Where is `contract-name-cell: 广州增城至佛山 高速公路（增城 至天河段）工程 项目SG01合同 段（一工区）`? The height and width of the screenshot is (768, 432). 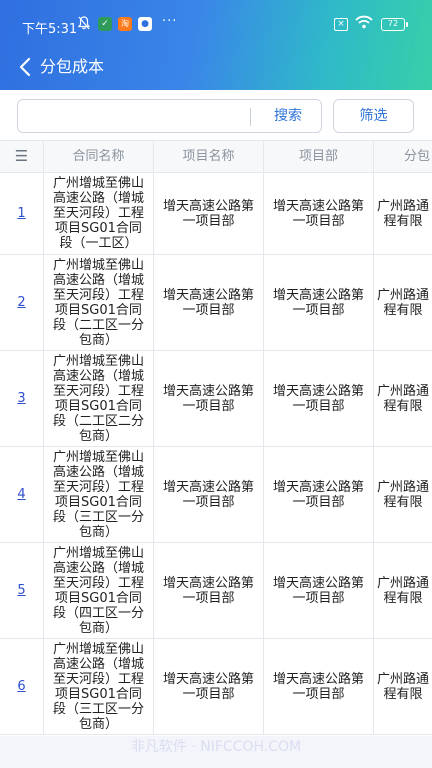 contract-name-cell: 广州增城至佛山 高速公路（增城 至天河段）工程 项目SG01合同 段（一工区） is located at coordinates (99, 213).